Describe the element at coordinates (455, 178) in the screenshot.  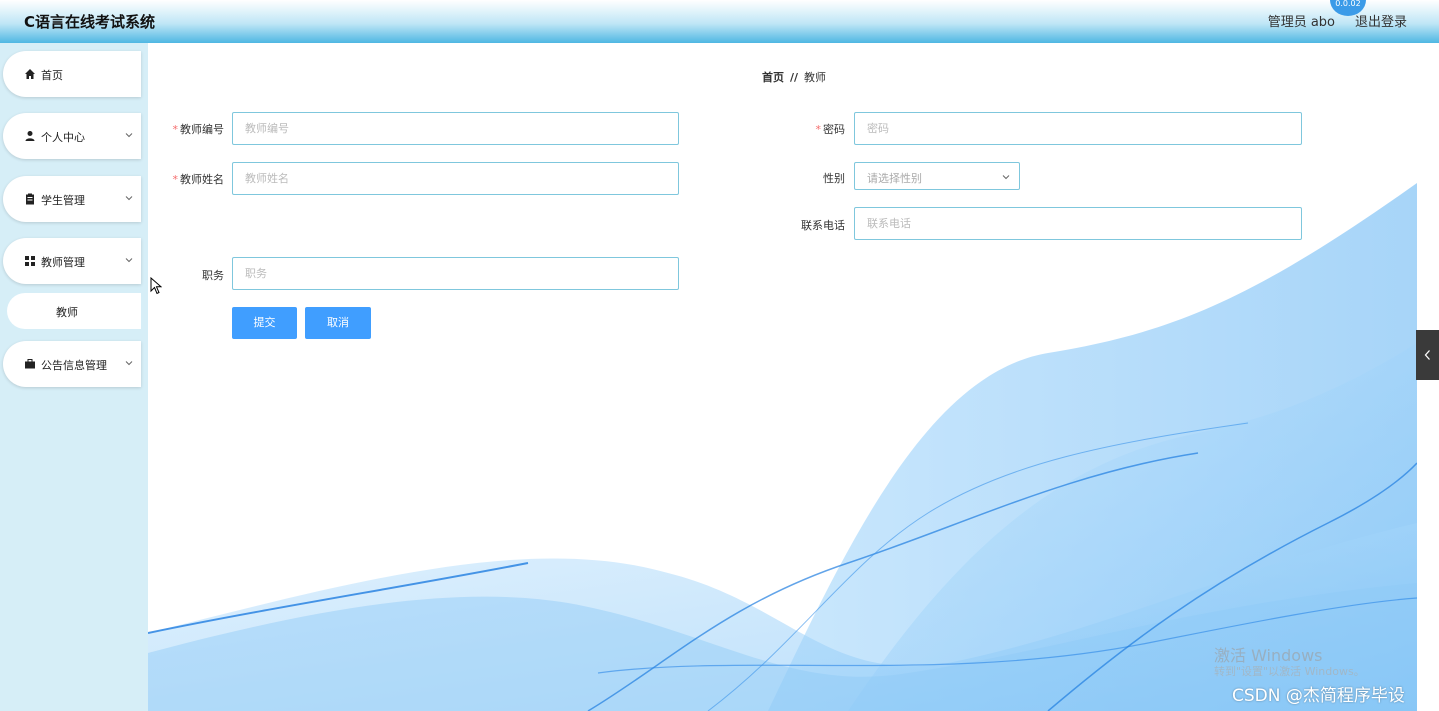
I see `teacher-name-input` at that location.